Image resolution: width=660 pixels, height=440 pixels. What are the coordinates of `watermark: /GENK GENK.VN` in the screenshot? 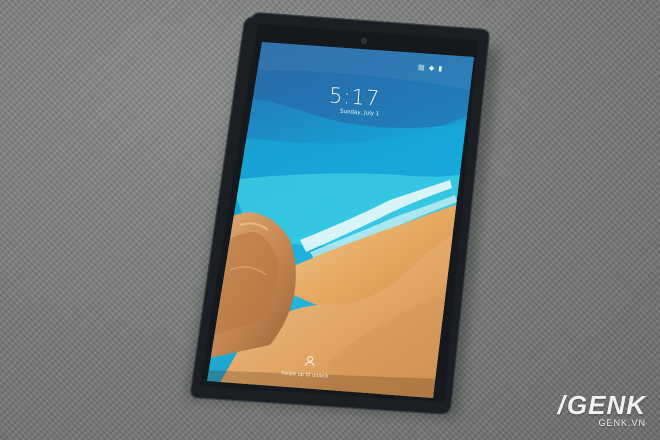 It's located at (602, 410).